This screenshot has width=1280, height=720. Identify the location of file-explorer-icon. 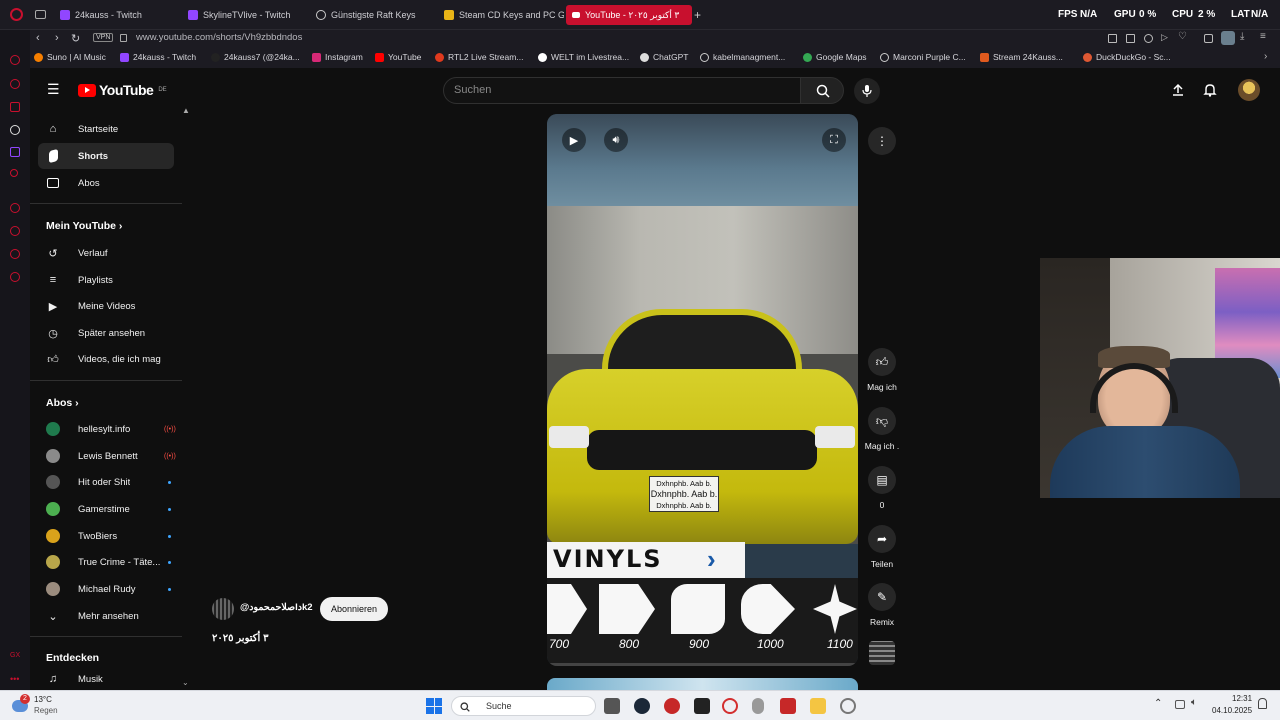
(818, 706).